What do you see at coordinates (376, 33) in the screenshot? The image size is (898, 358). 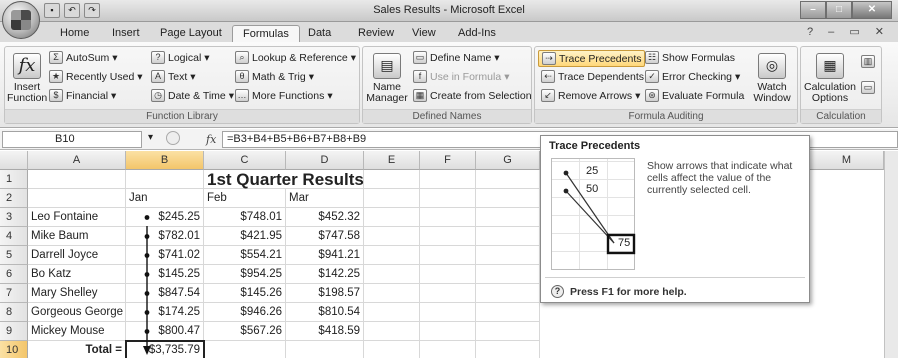 I see `tab-review: Review` at bounding box center [376, 33].